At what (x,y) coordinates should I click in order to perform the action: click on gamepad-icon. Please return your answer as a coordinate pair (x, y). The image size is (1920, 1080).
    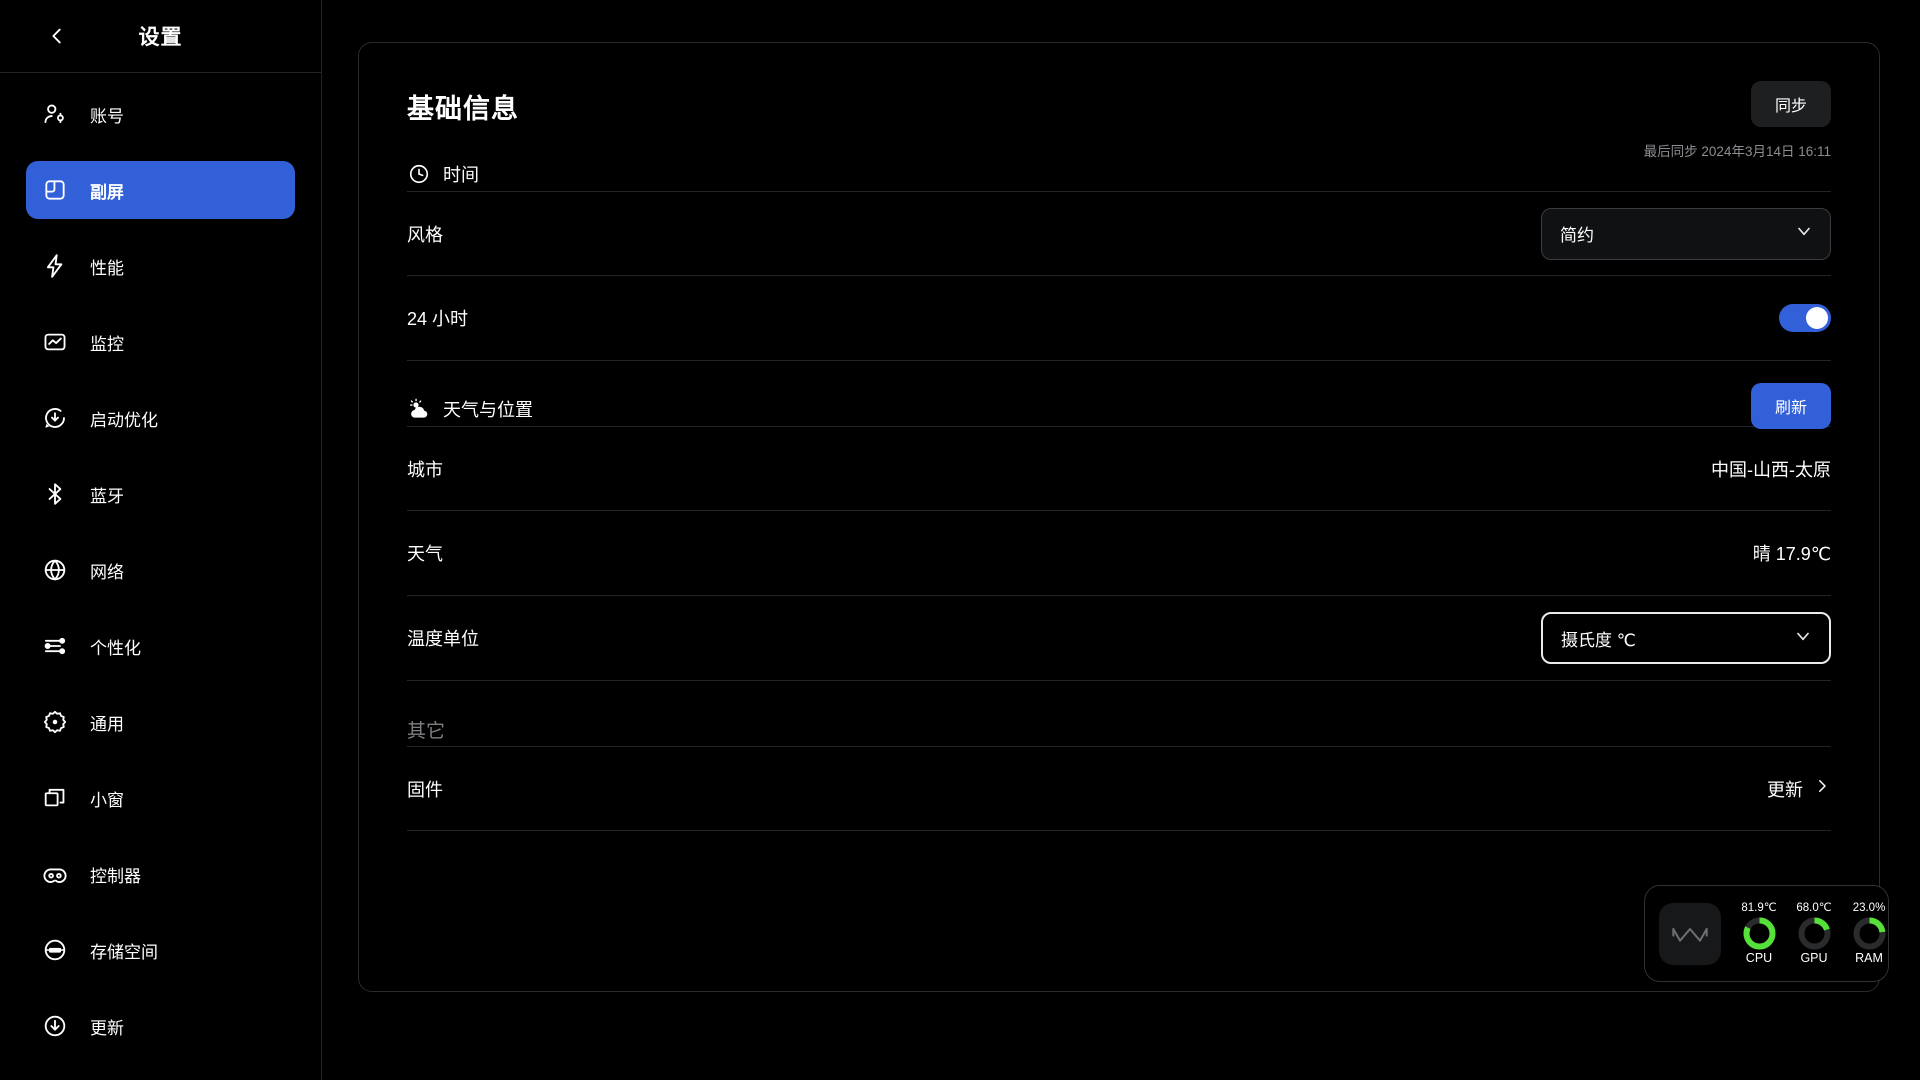
    Looking at the image, I should click on (55, 874).